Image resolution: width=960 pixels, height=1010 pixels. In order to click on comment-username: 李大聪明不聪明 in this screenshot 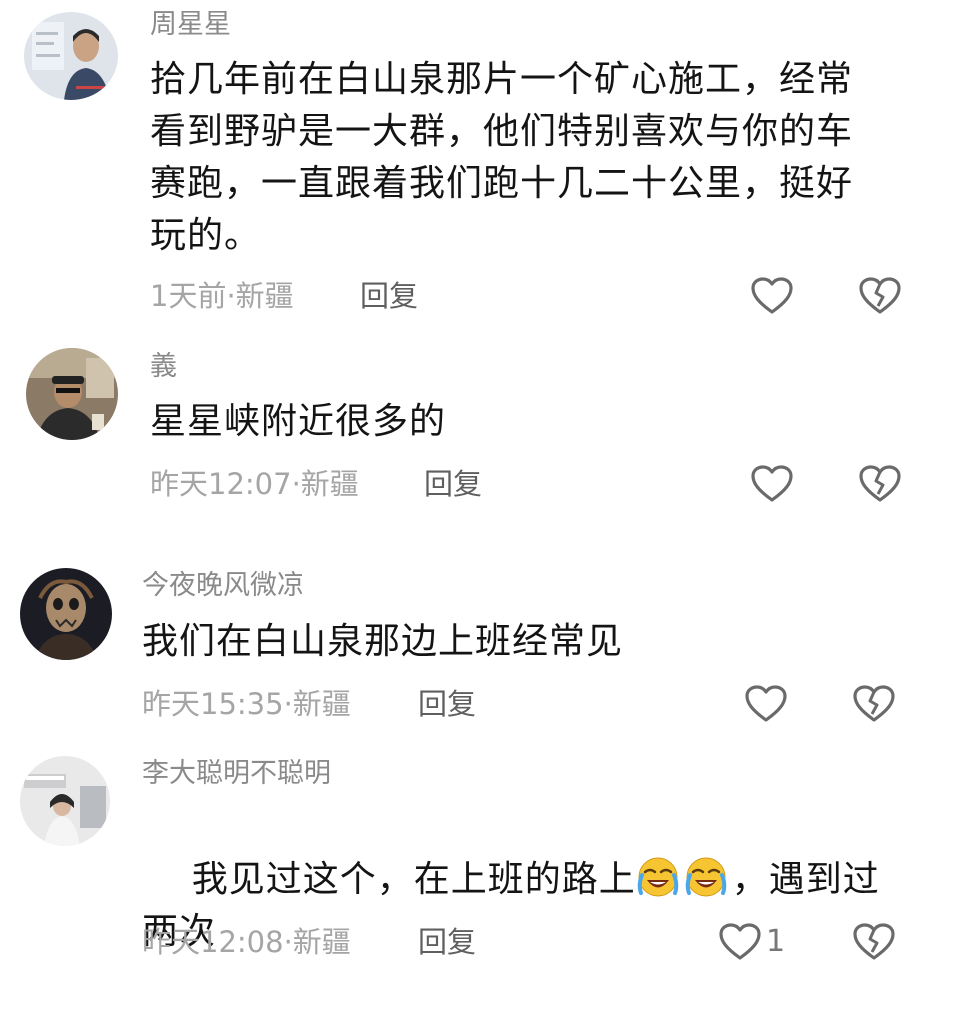, I will do `click(236, 774)`.